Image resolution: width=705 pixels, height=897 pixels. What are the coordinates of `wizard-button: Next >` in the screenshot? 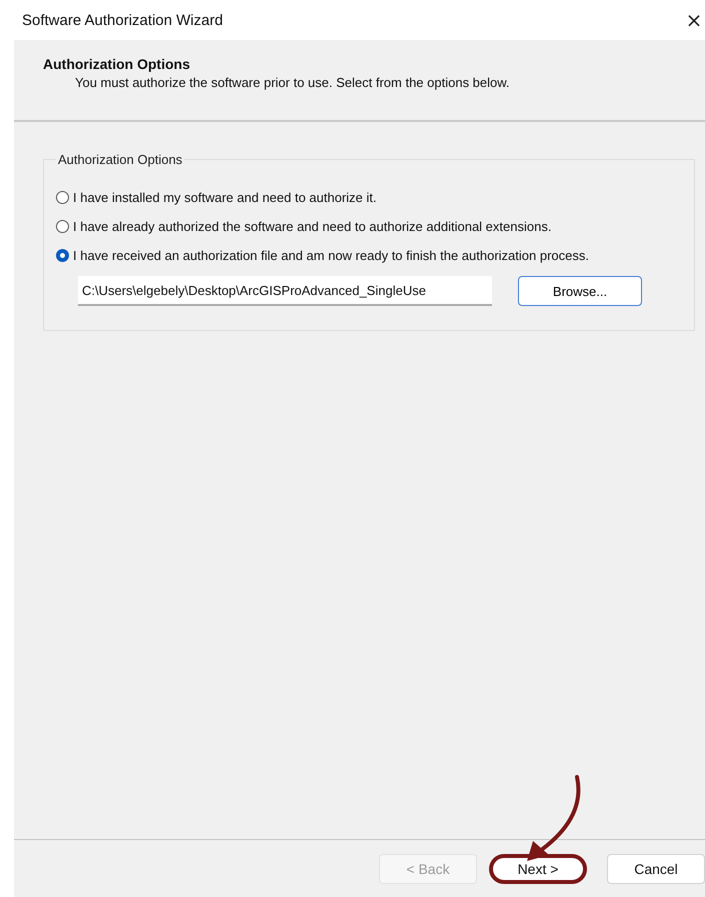 It's located at (538, 869).